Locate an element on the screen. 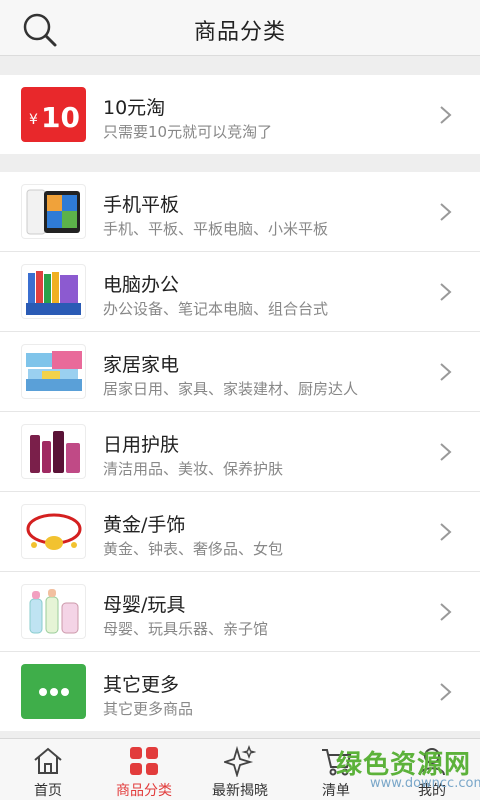  category-name: 黄金/手饰 is located at coordinates (144, 525).